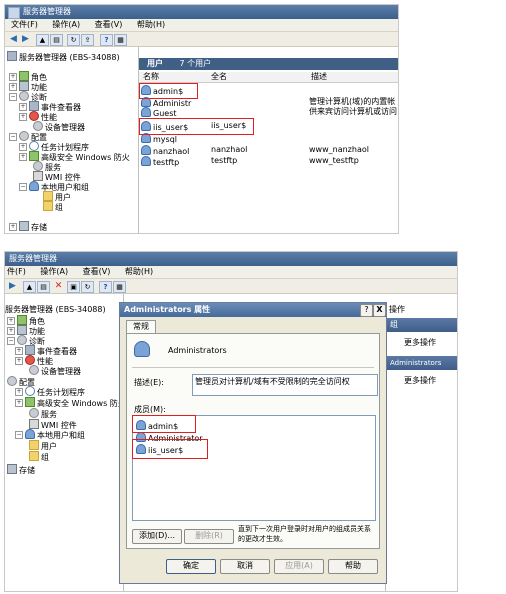 The image size is (506, 594). Describe the element at coordinates (87, 40) in the screenshot. I see `export-icon: ⇪` at that location.